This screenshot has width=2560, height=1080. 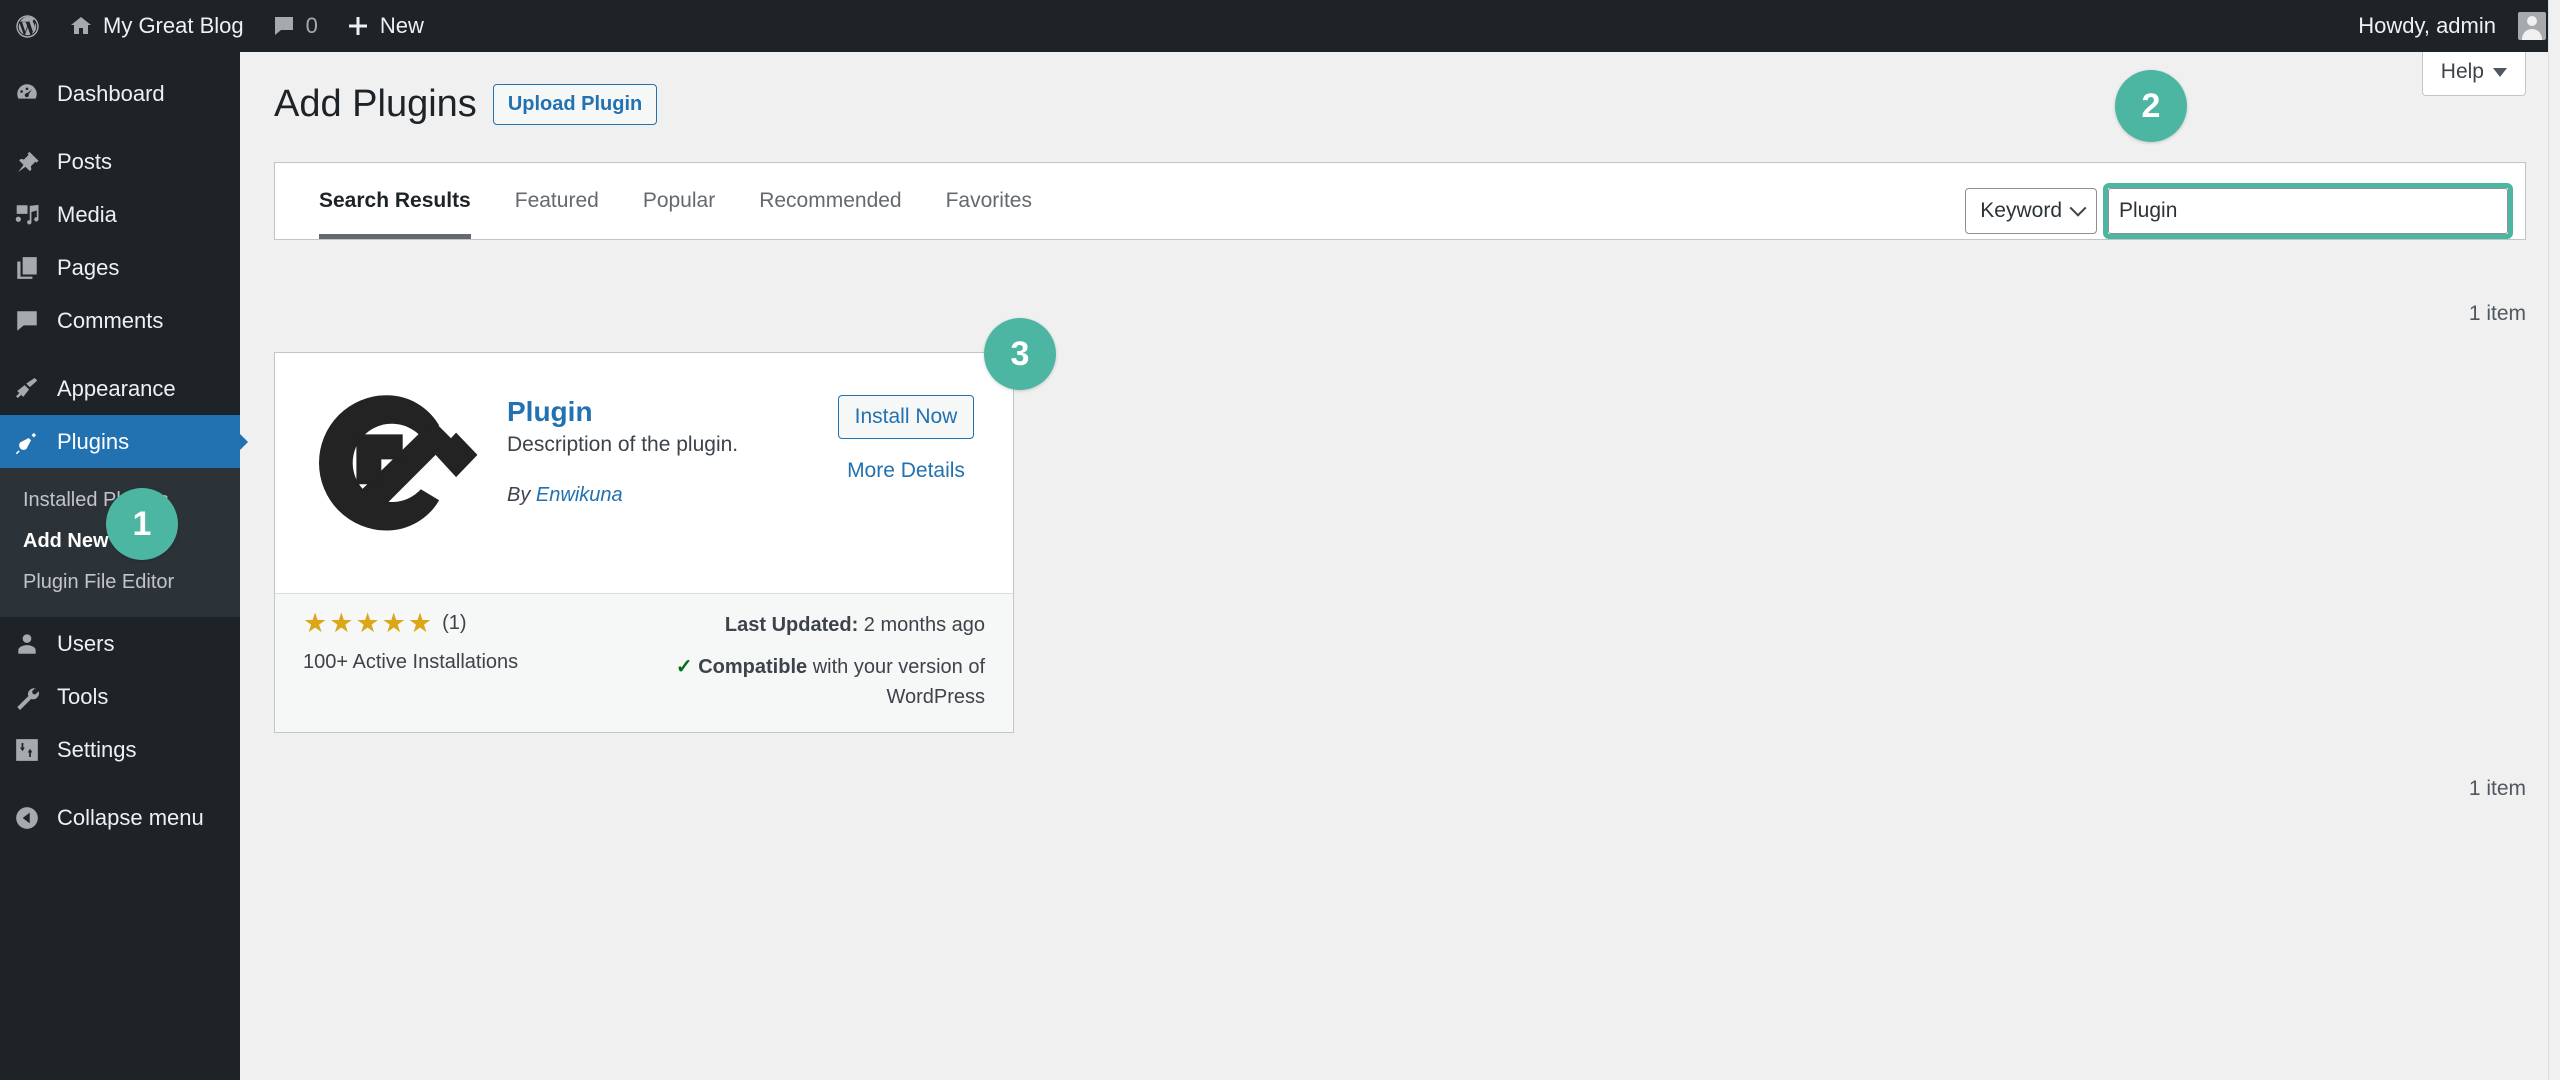 What do you see at coordinates (401, 25) in the screenshot?
I see `new-content-label: New` at bounding box center [401, 25].